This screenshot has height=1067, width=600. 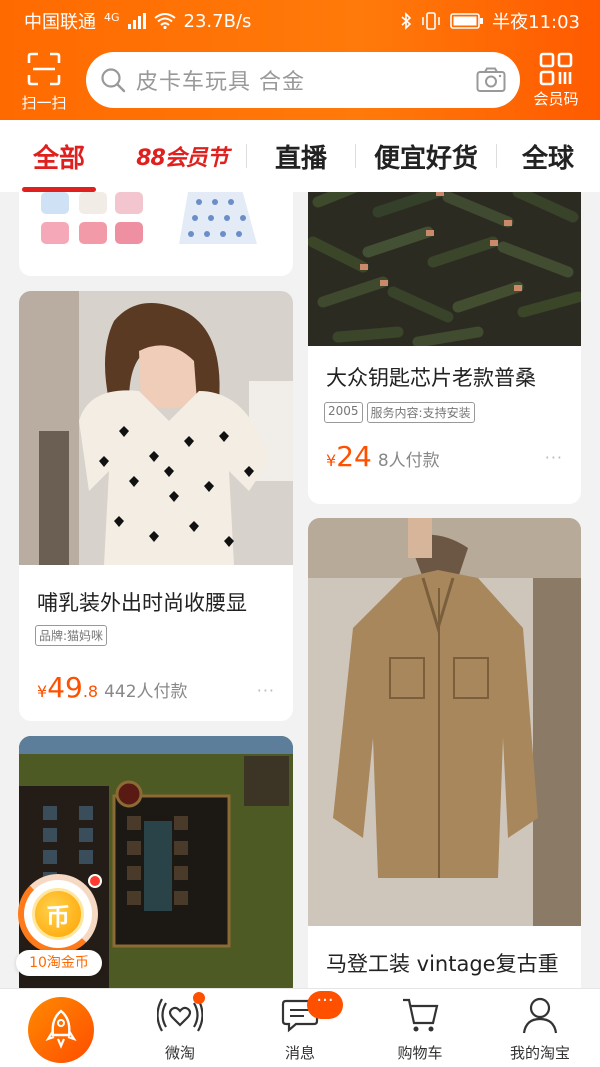 I want to click on product-tags: 2005 服务内容:支持安装, so click(x=399, y=412).